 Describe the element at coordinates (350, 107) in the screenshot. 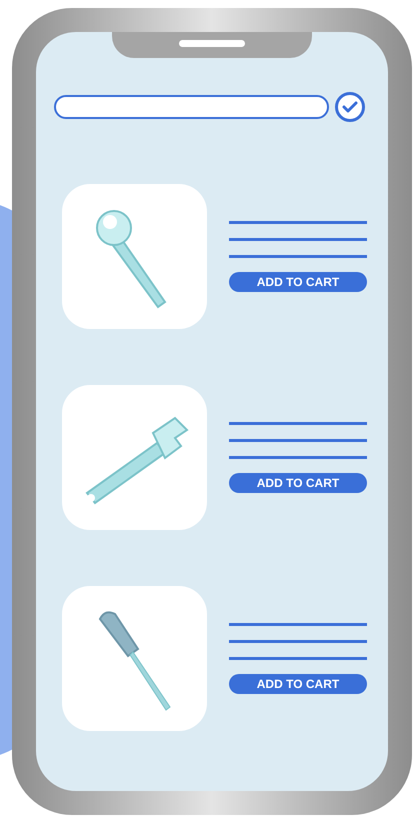

I see `check-icon` at that location.